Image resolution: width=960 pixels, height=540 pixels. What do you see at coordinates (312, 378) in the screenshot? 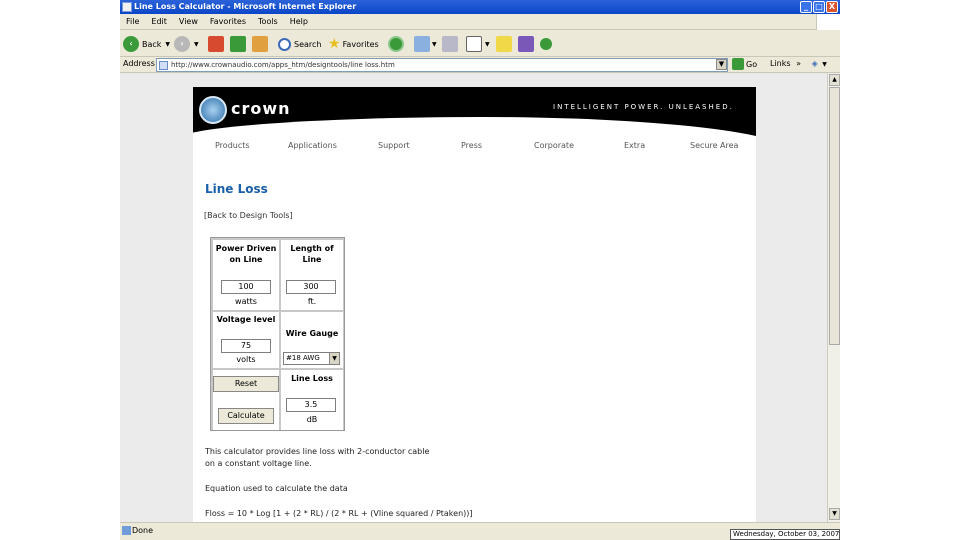
I see `loss-label: Line Loss` at bounding box center [312, 378].